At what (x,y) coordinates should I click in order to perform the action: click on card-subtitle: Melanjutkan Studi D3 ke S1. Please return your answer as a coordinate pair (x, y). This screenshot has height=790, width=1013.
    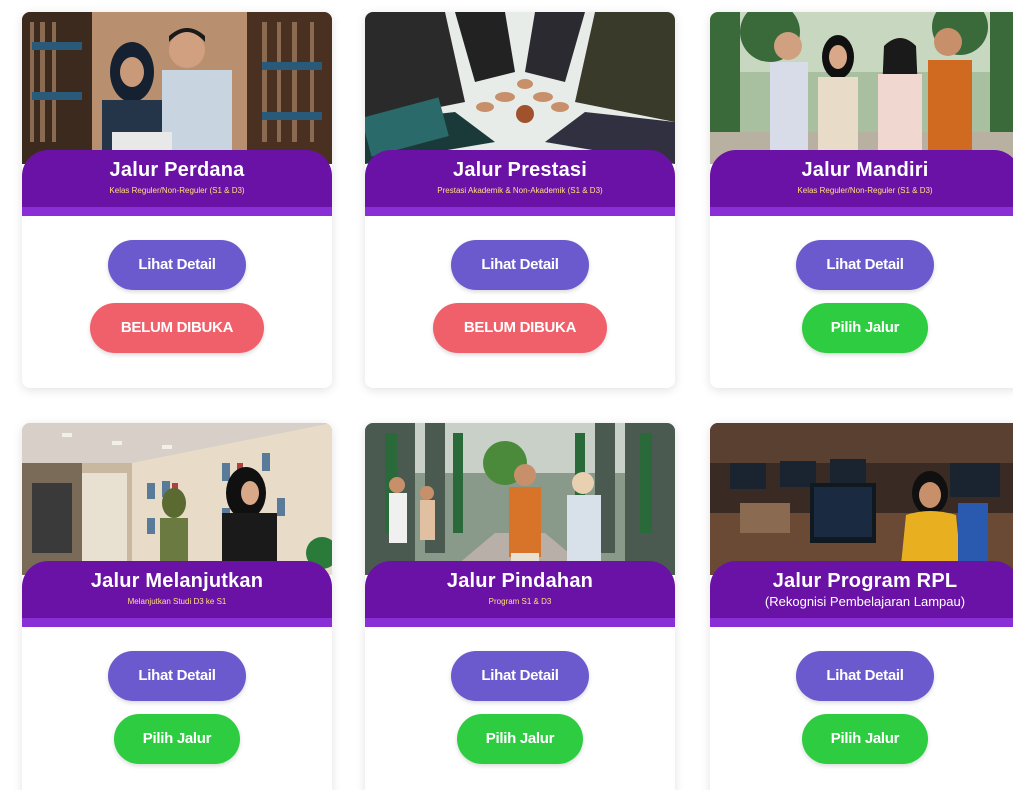
    Looking at the image, I should click on (177, 601).